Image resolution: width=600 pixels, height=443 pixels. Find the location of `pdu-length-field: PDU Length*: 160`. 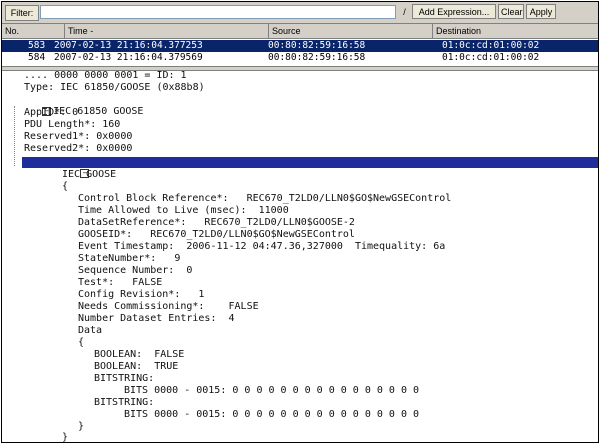

pdu-length-field: PDU Length*: 160 is located at coordinates (72, 125).